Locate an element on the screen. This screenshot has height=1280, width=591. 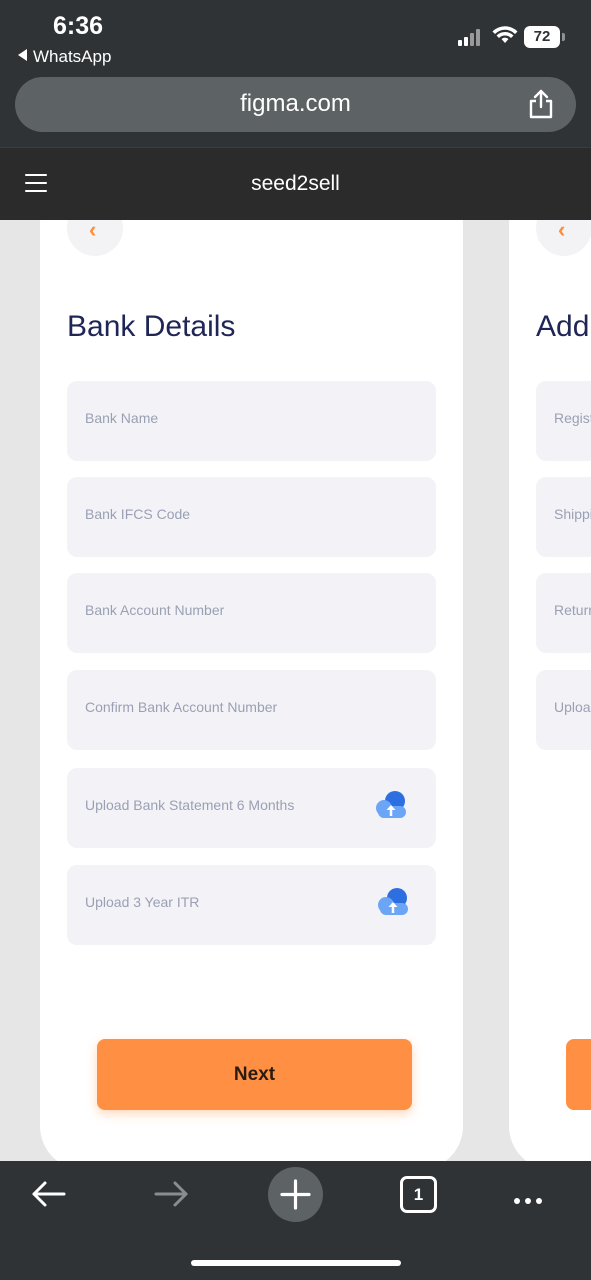
tabs-button: 1 is located at coordinates (418, 1194).